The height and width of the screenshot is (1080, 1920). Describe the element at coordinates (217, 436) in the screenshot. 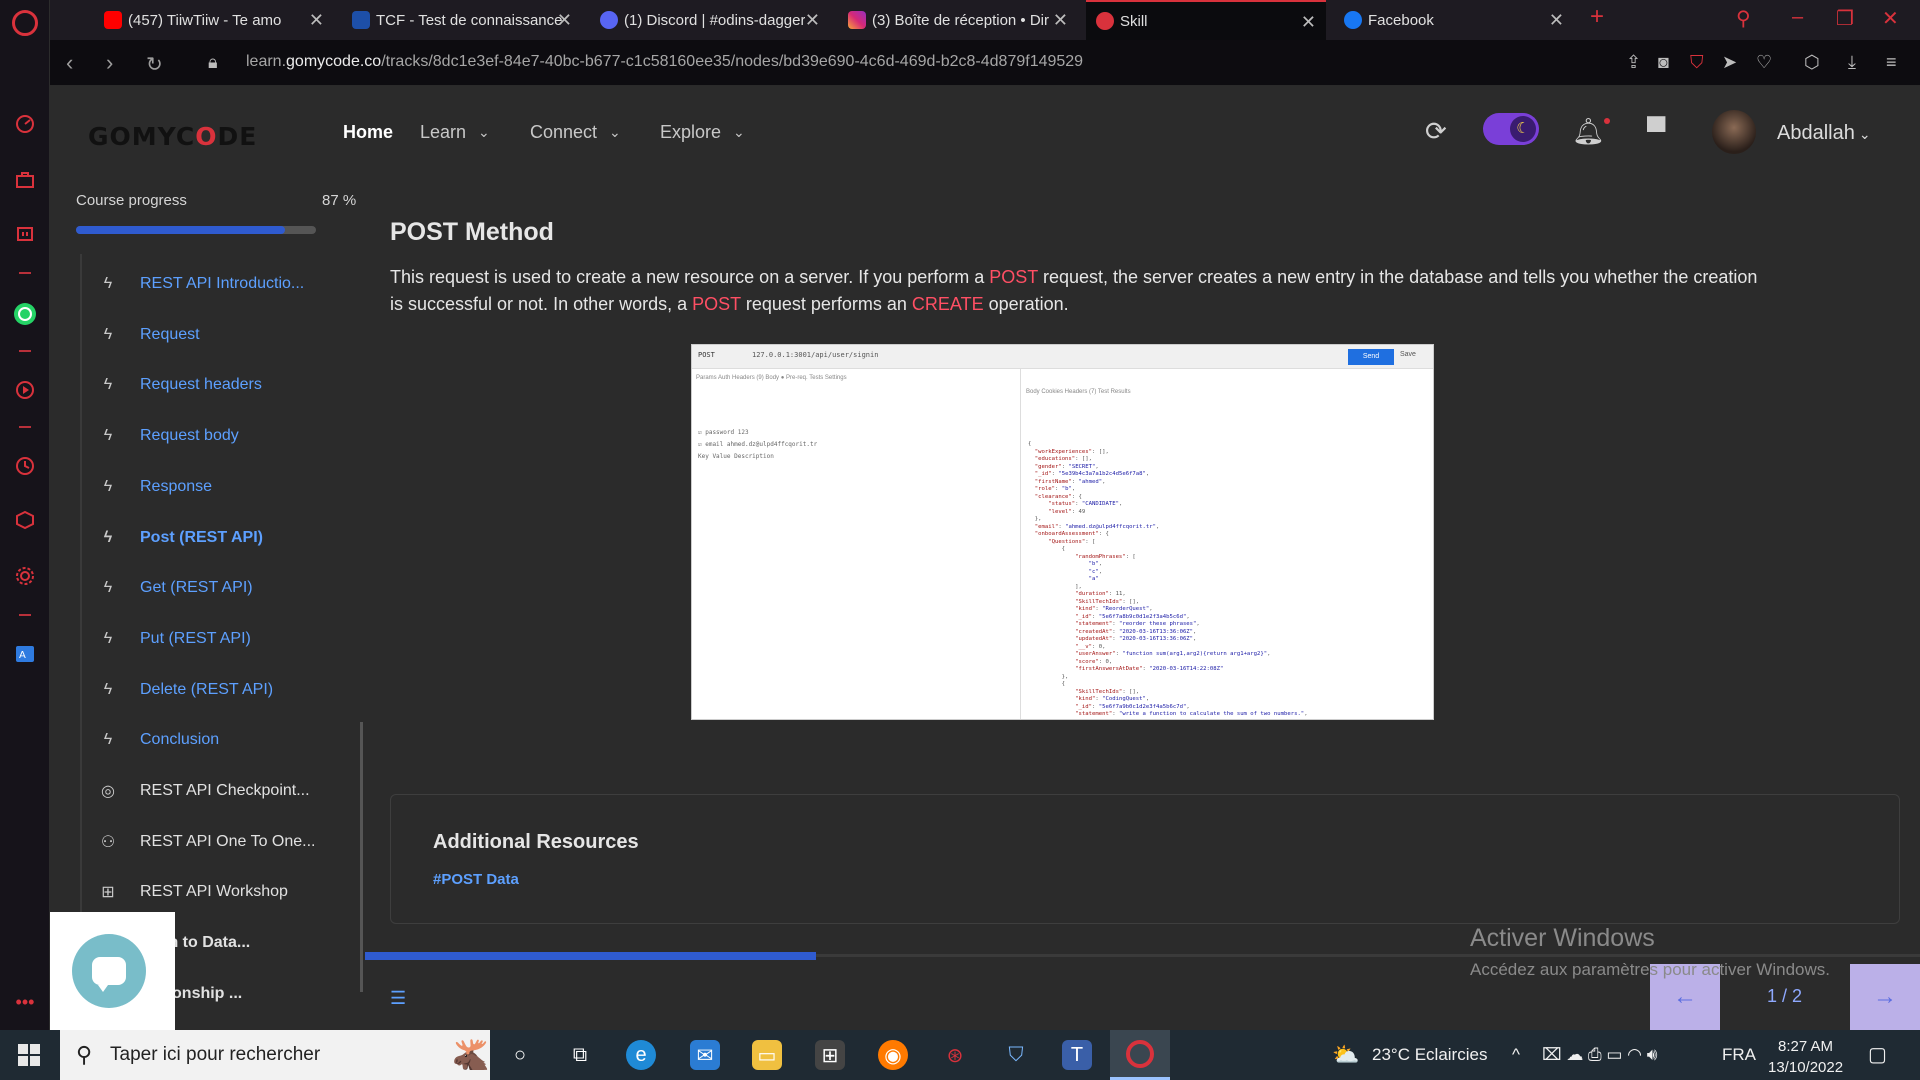

I see `sidebar-lesson-item: ϟ Request body` at that location.